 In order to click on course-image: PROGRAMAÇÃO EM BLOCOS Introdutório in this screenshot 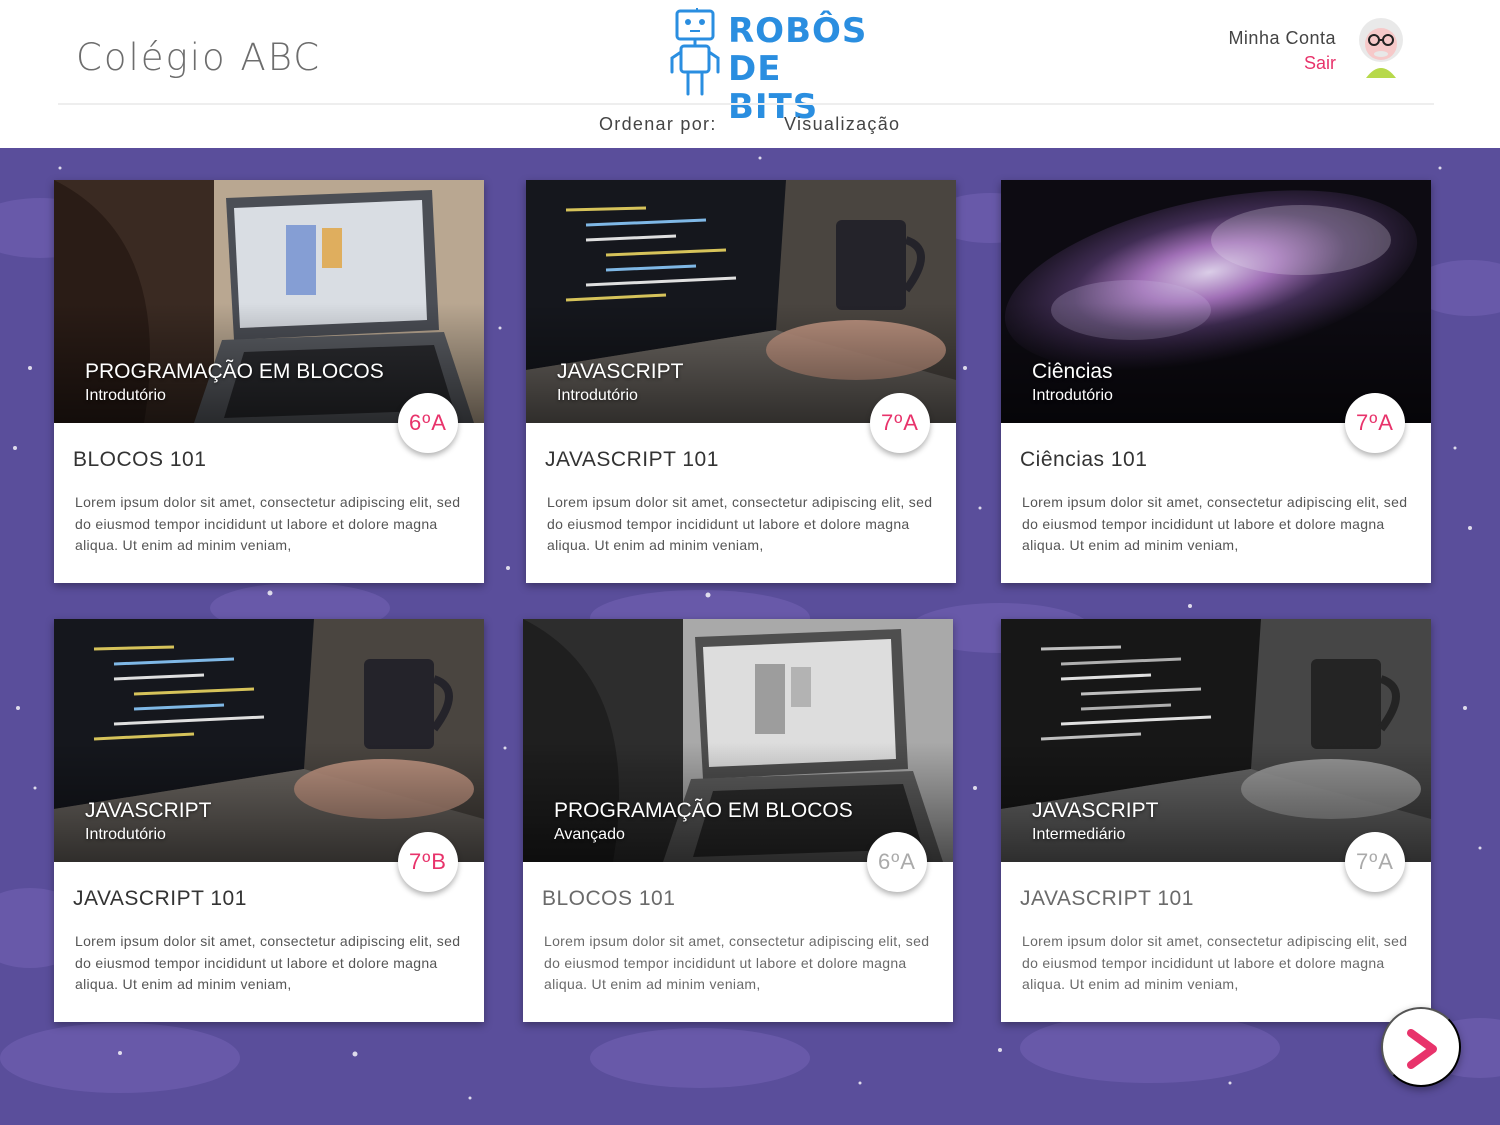, I will do `click(269, 301)`.